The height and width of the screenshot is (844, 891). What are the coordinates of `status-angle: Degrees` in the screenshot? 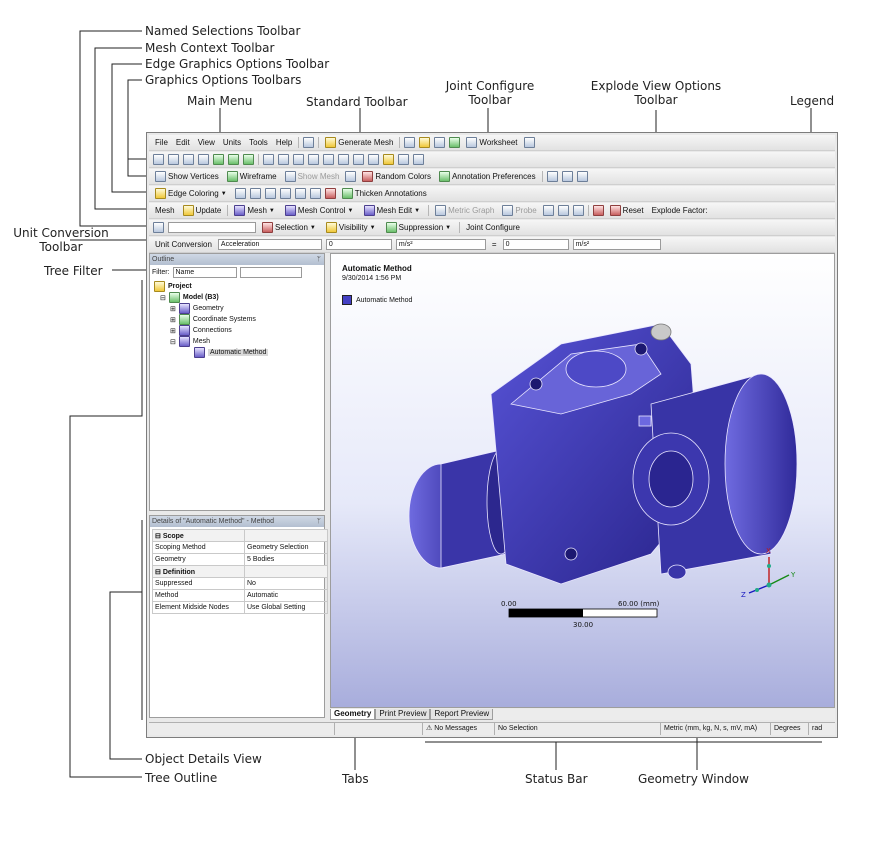 It's located at (790, 729).